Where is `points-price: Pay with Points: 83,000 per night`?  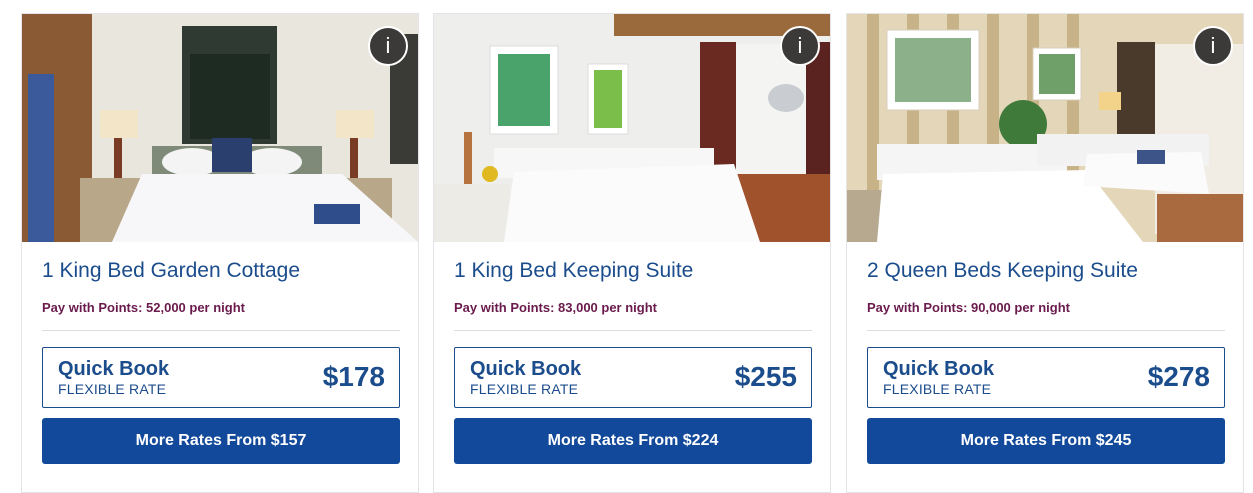
points-price: Pay with Points: 83,000 per night is located at coordinates (555, 307).